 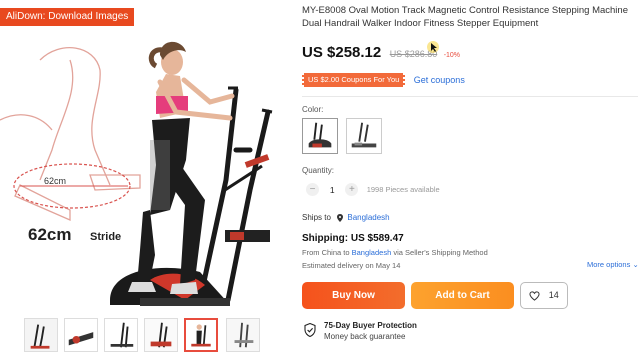 What do you see at coordinates (440, 252) in the screenshot?
I see `shipping-route-suffix: via Seller's Shipping Method` at bounding box center [440, 252].